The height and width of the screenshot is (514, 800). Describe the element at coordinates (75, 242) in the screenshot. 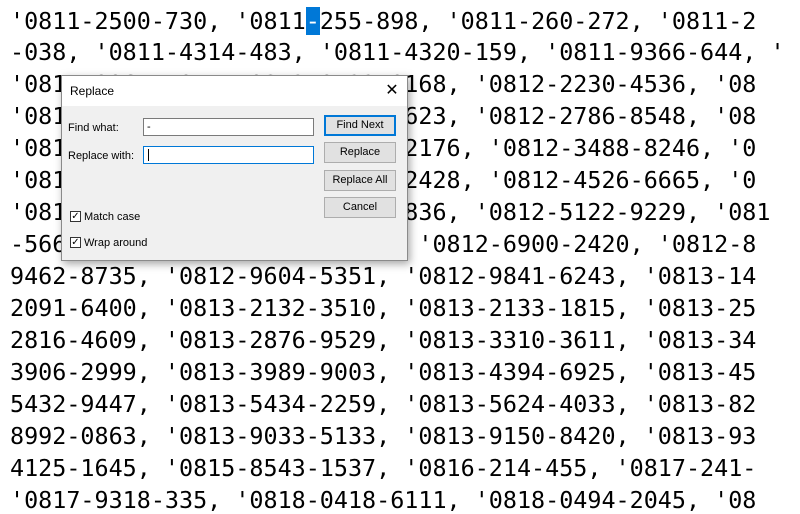

I see `wrap-around-checkbox: ✓` at that location.